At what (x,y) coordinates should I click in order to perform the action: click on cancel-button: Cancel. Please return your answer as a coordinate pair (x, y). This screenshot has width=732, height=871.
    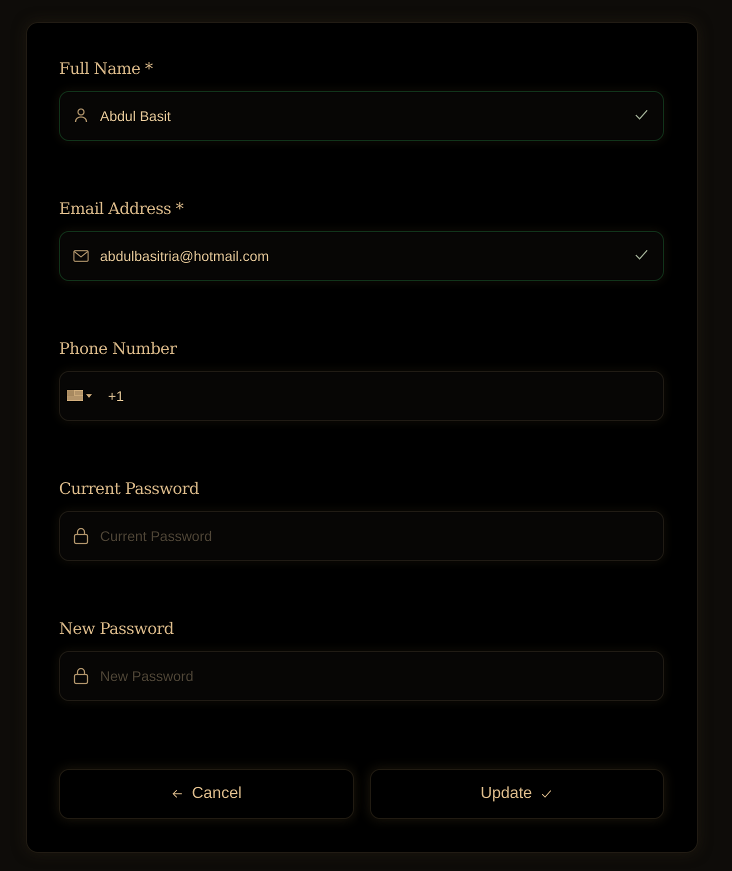
    Looking at the image, I should click on (206, 794).